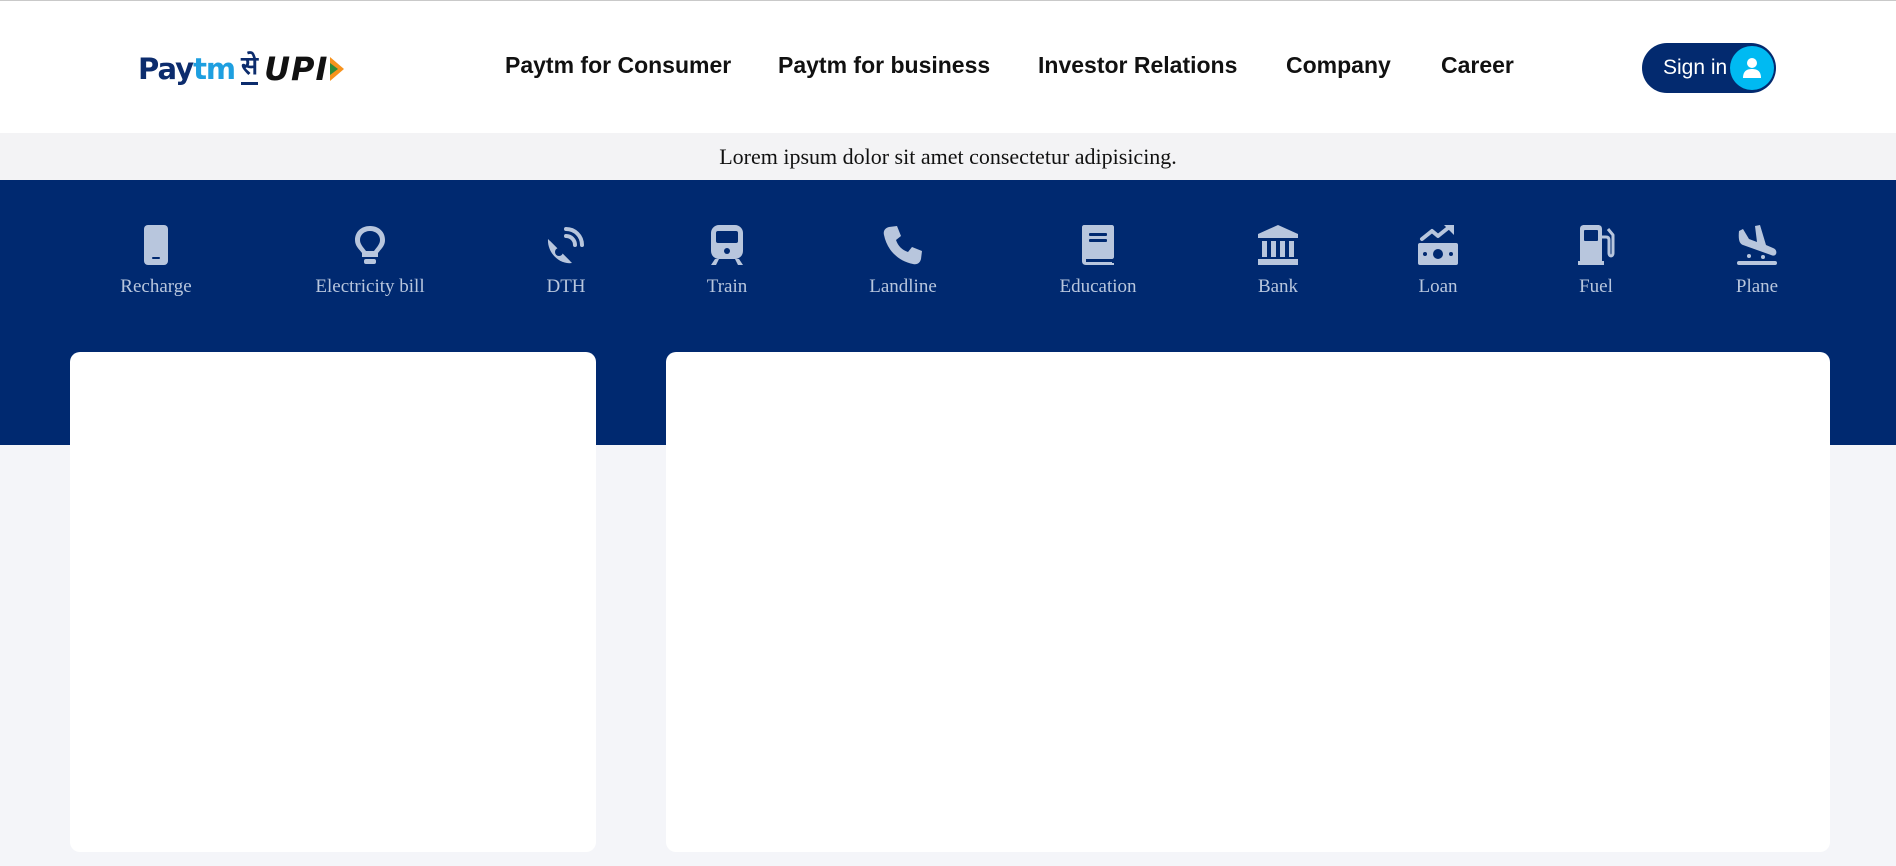 This screenshot has width=1896, height=866. I want to click on sign-in-button: Sign in, so click(1709, 68).